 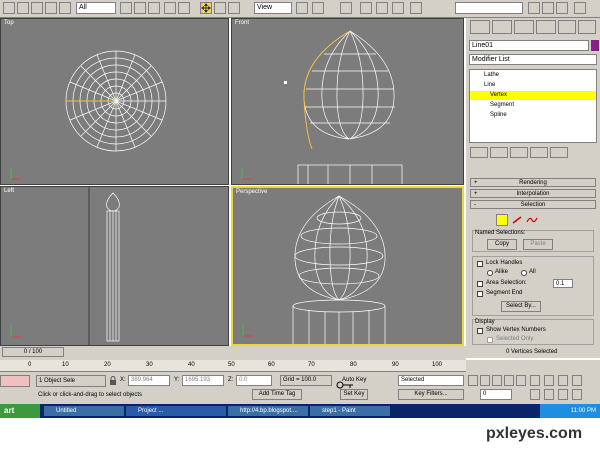 What do you see at coordinates (354, 380) in the screenshot?
I see `auto-key-label: Auto Key` at bounding box center [354, 380].